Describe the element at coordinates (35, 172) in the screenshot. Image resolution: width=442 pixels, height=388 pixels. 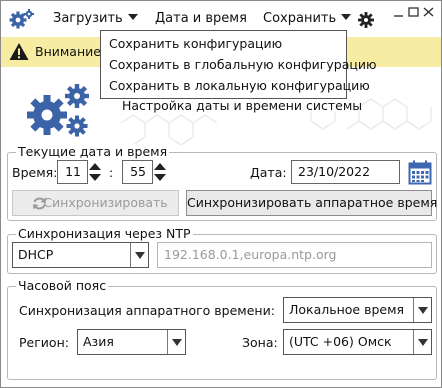
I see `time-label: Время:` at that location.